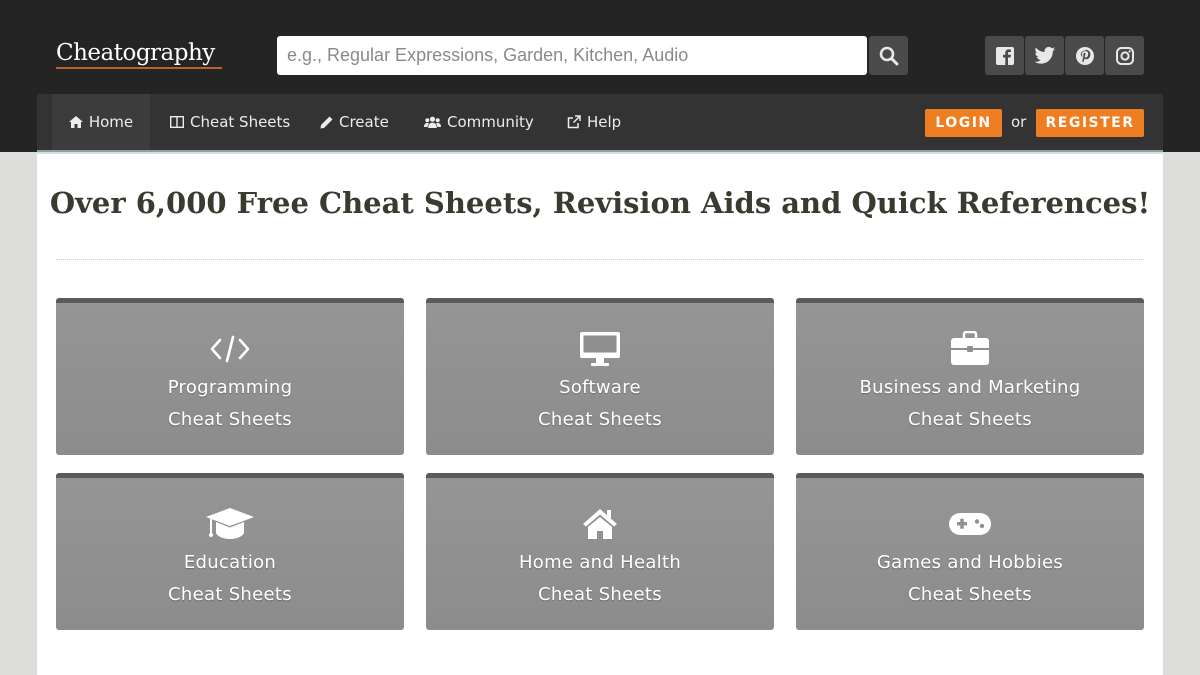  What do you see at coordinates (970, 348) in the screenshot?
I see `briefcase-icon` at bounding box center [970, 348].